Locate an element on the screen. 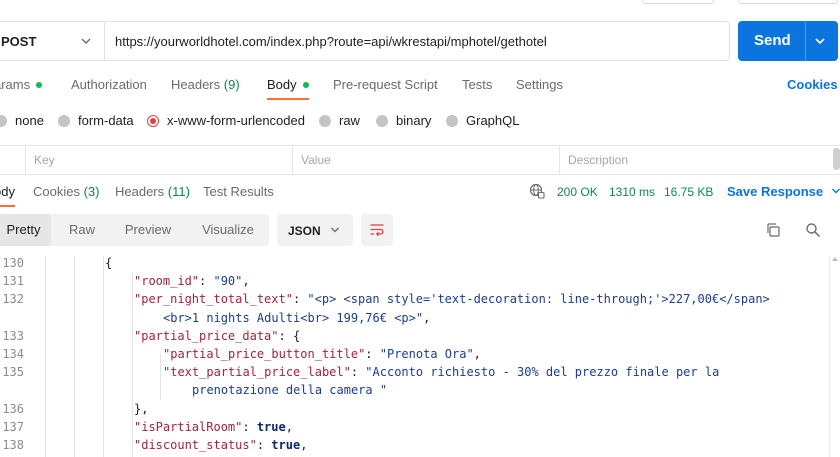 This screenshot has width=840, height=457. tab-label: arams is located at coordinates (15, 84).